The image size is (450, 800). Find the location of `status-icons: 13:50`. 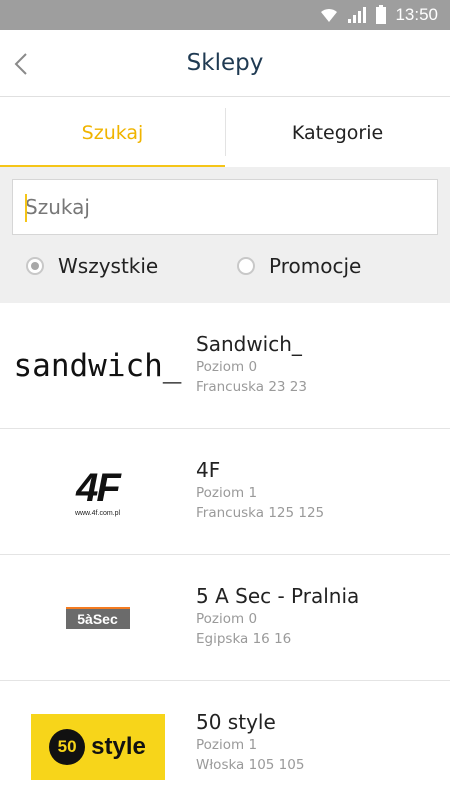

status-icons: 13:50 is located at coordinates (378, 15).